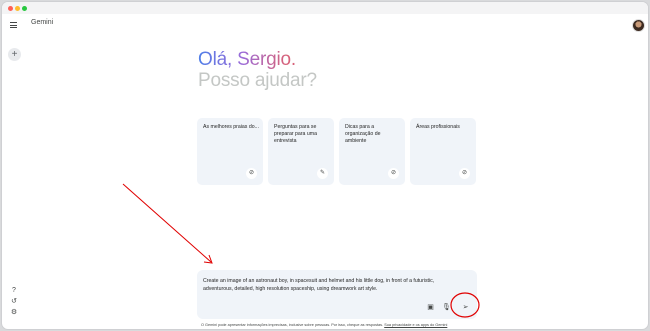 This screenshot has height=331, width=650. I want to click on menu-icon, so click(13, 25).